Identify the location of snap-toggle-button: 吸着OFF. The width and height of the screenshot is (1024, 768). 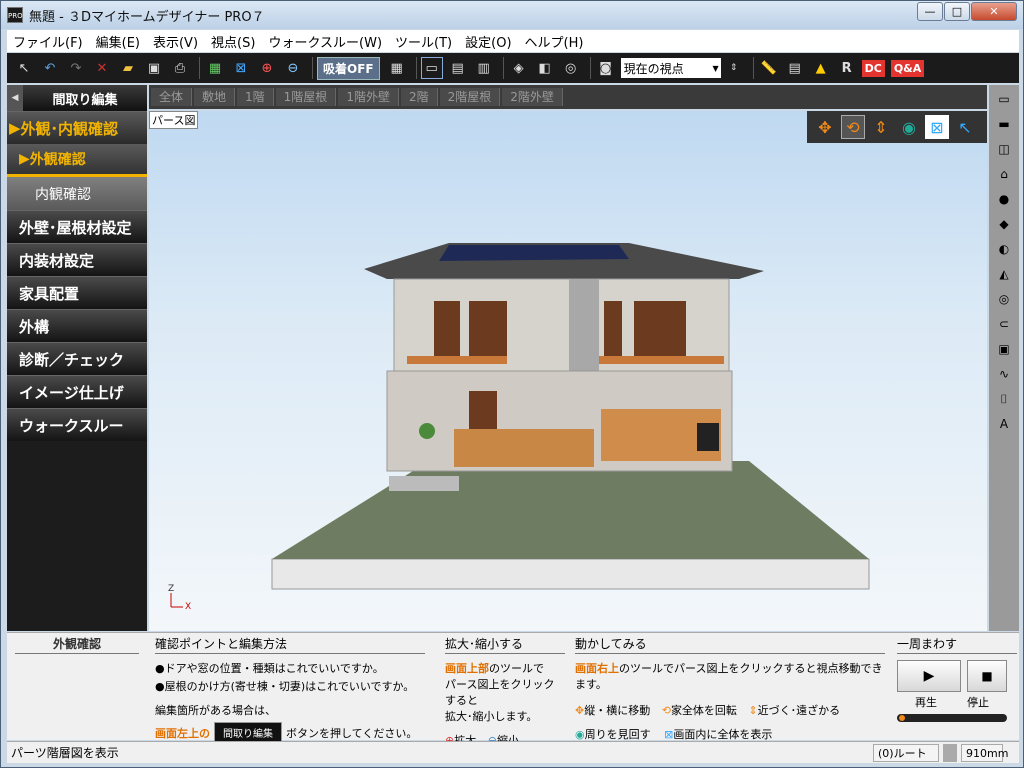
(348, 68).